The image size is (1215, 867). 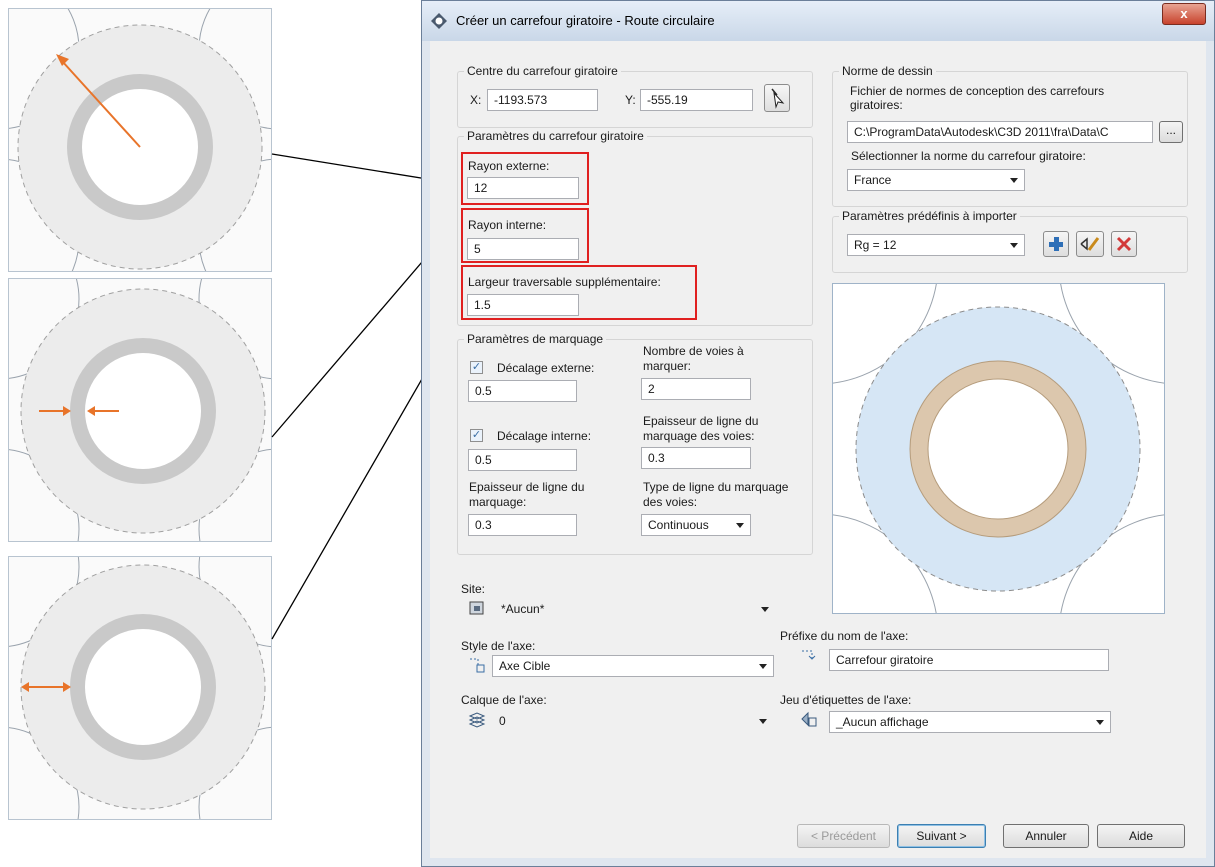 I want to click on x-field: -1193.573, so click(x=542, y=100).